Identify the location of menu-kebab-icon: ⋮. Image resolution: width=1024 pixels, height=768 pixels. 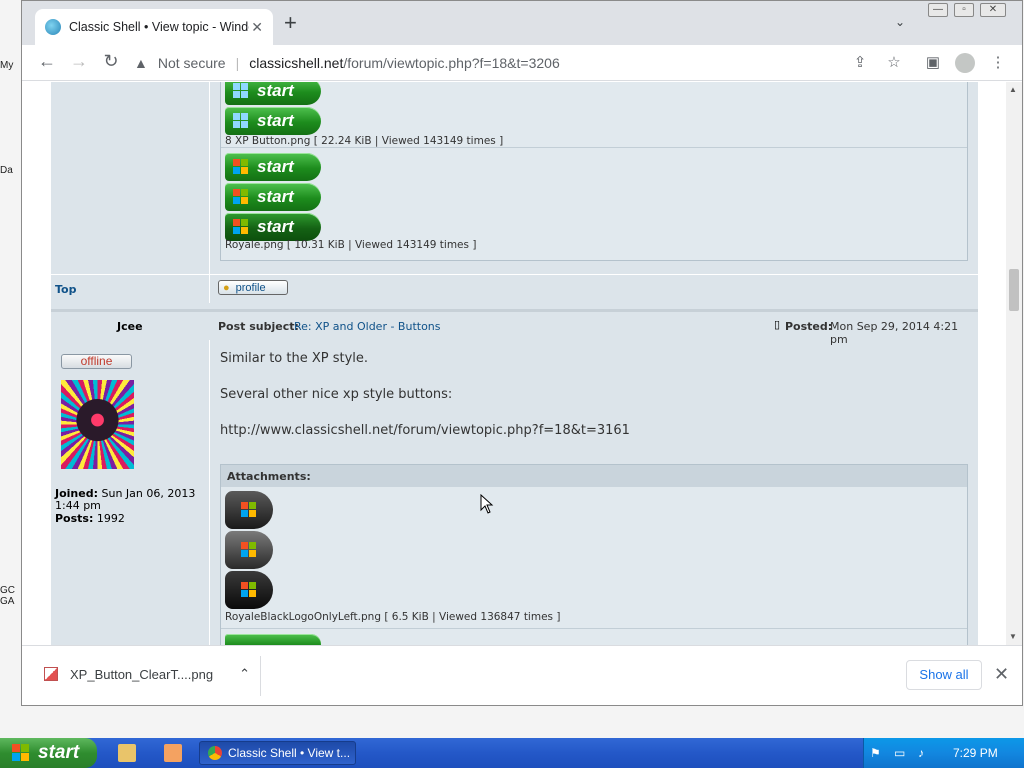
(998, 62).